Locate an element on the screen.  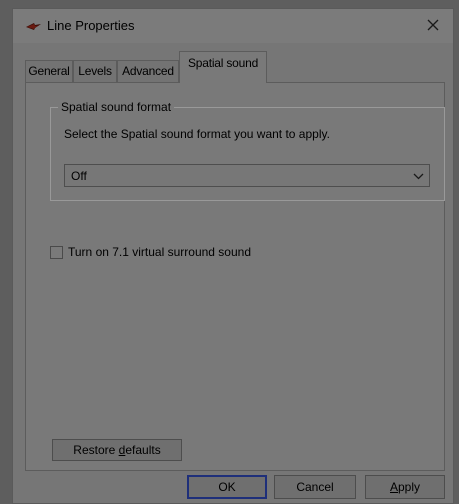
apply-access-key: A is located at coordinates (393, 487).